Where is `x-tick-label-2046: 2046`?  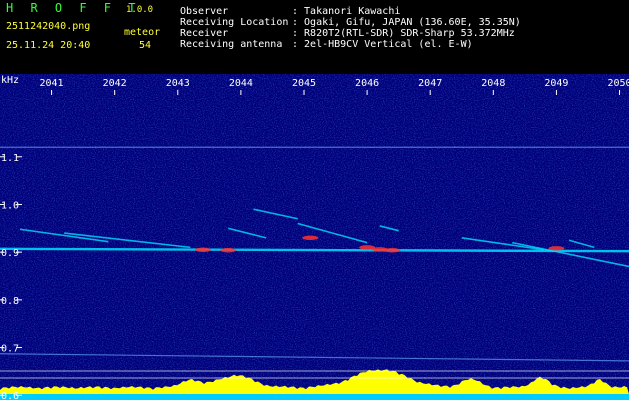 x-tick-label-2046: 2046 is located at coordinates (367, 83).